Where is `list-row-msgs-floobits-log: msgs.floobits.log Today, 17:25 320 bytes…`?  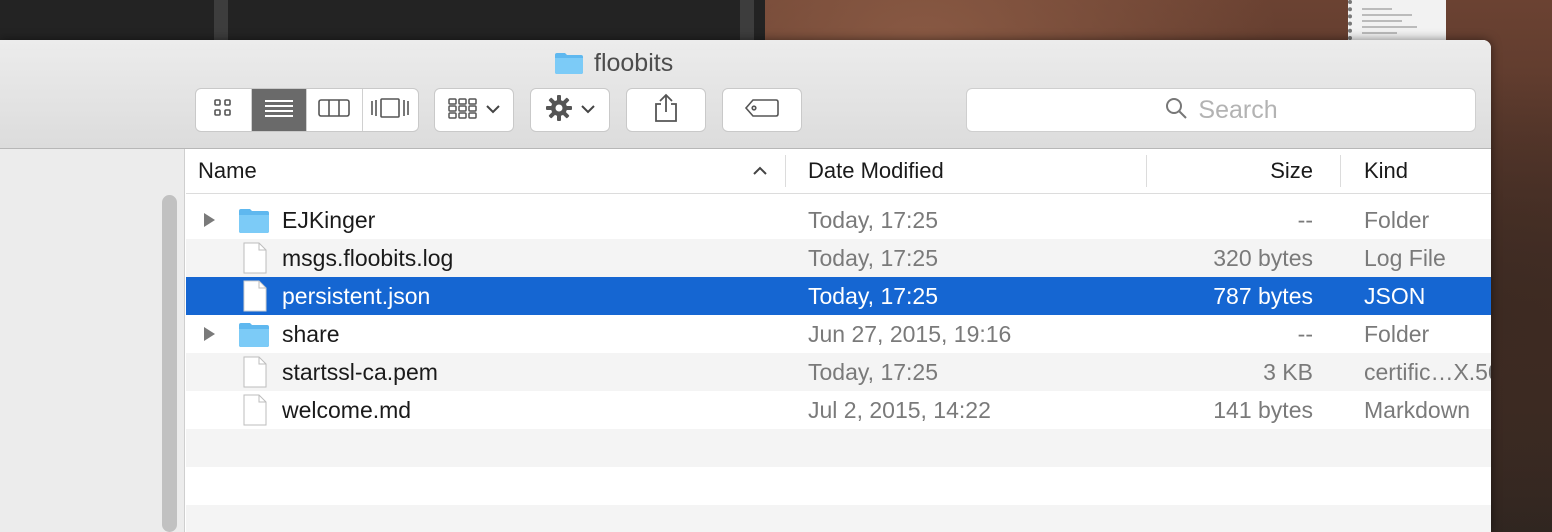 list-row-msgs-floobits-log: msgs.floobits.log Today, 17:25 320 bytes… is located at coordinates (838, 258).